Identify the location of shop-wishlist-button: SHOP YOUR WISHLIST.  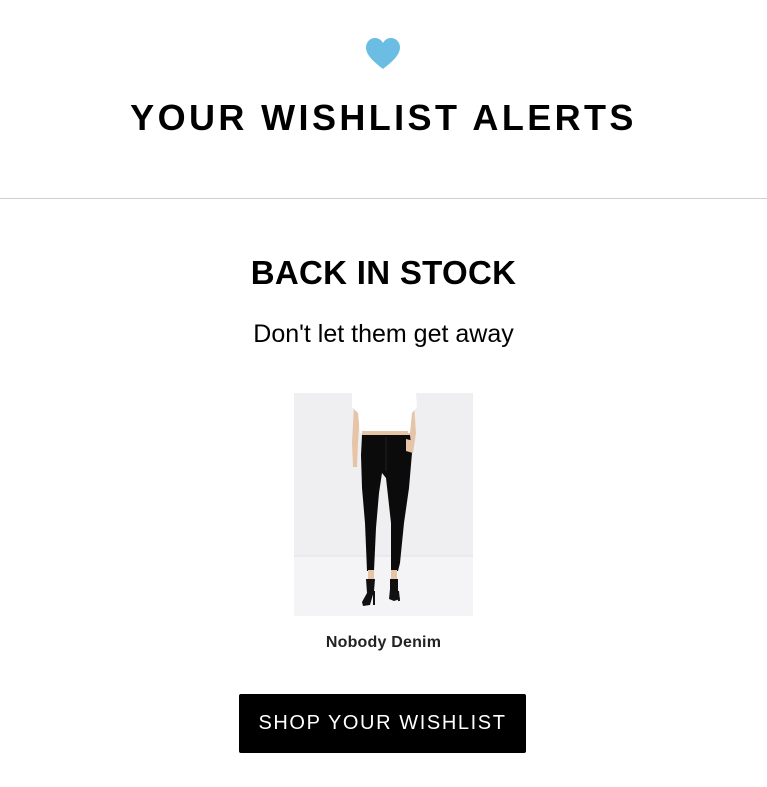
(382, 723).